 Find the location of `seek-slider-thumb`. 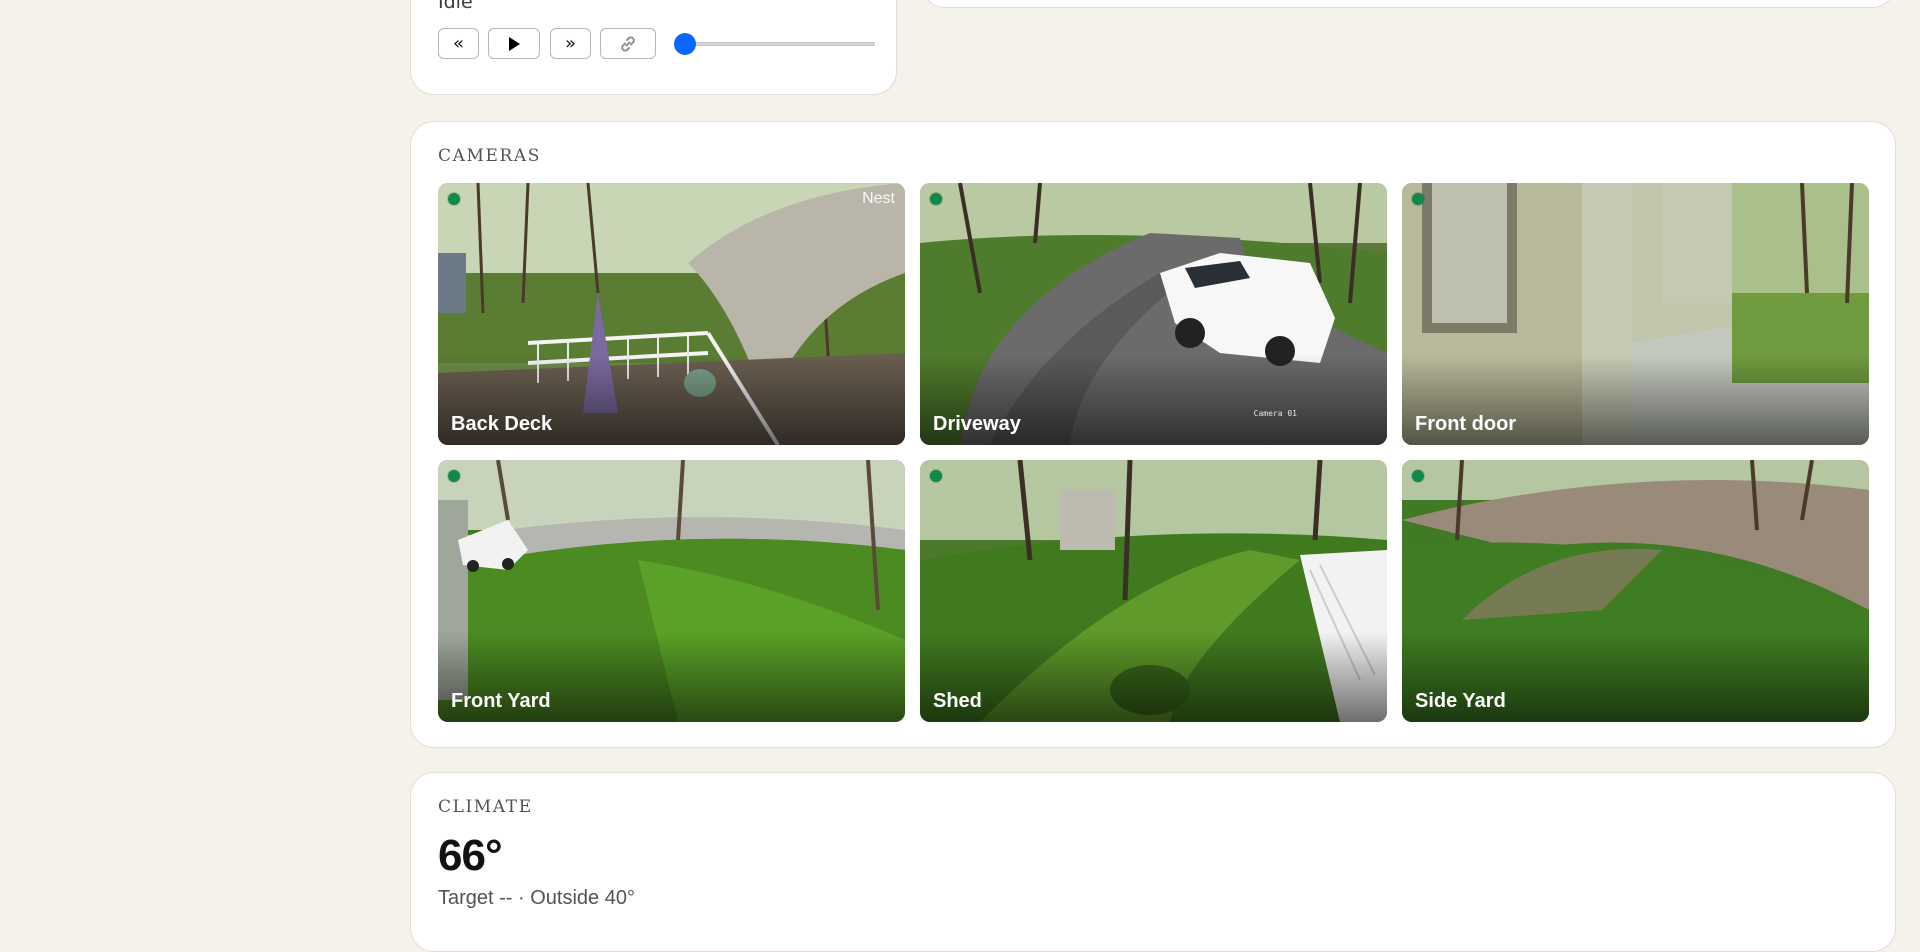

seek-slider-thumb is located at coordinates (685, 44).